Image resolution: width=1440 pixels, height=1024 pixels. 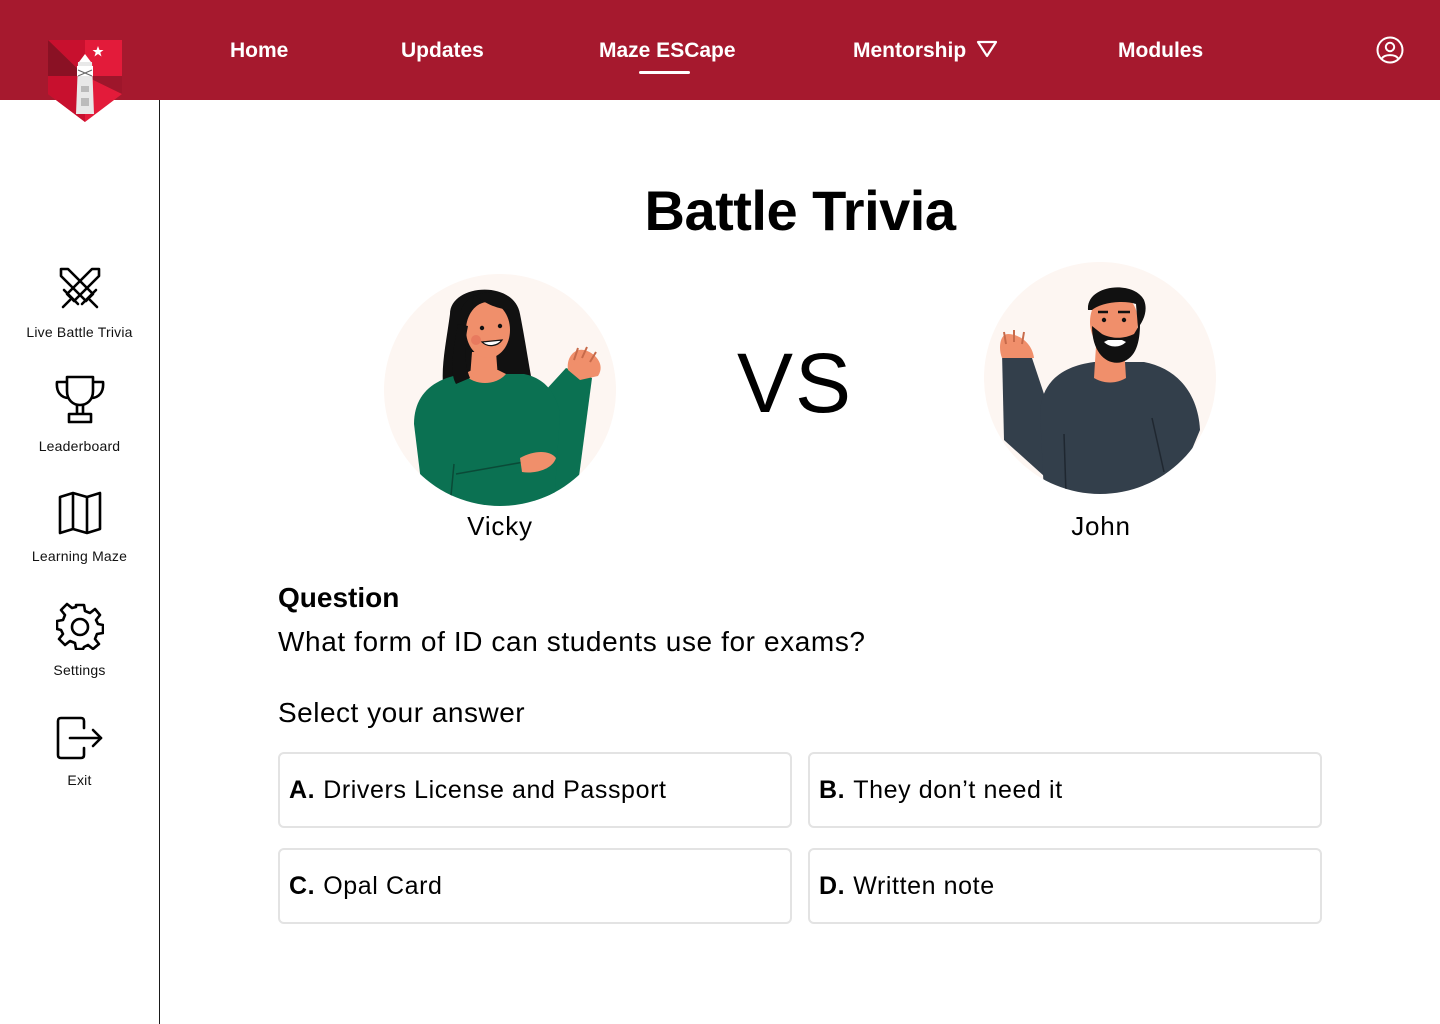 What do you see at coordinates (302, 886) in the screenshot?
I see `option-letter: C.` at bounding box center [302, 886].